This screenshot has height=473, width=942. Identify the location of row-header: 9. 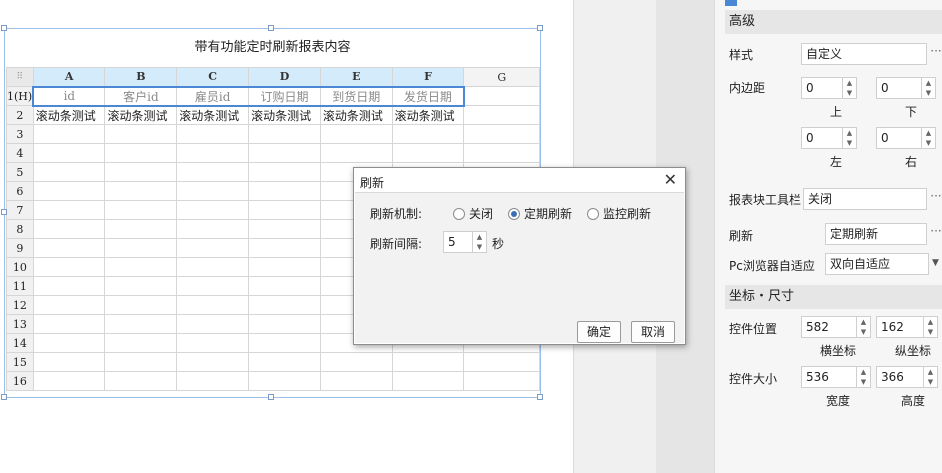
(20, 248).